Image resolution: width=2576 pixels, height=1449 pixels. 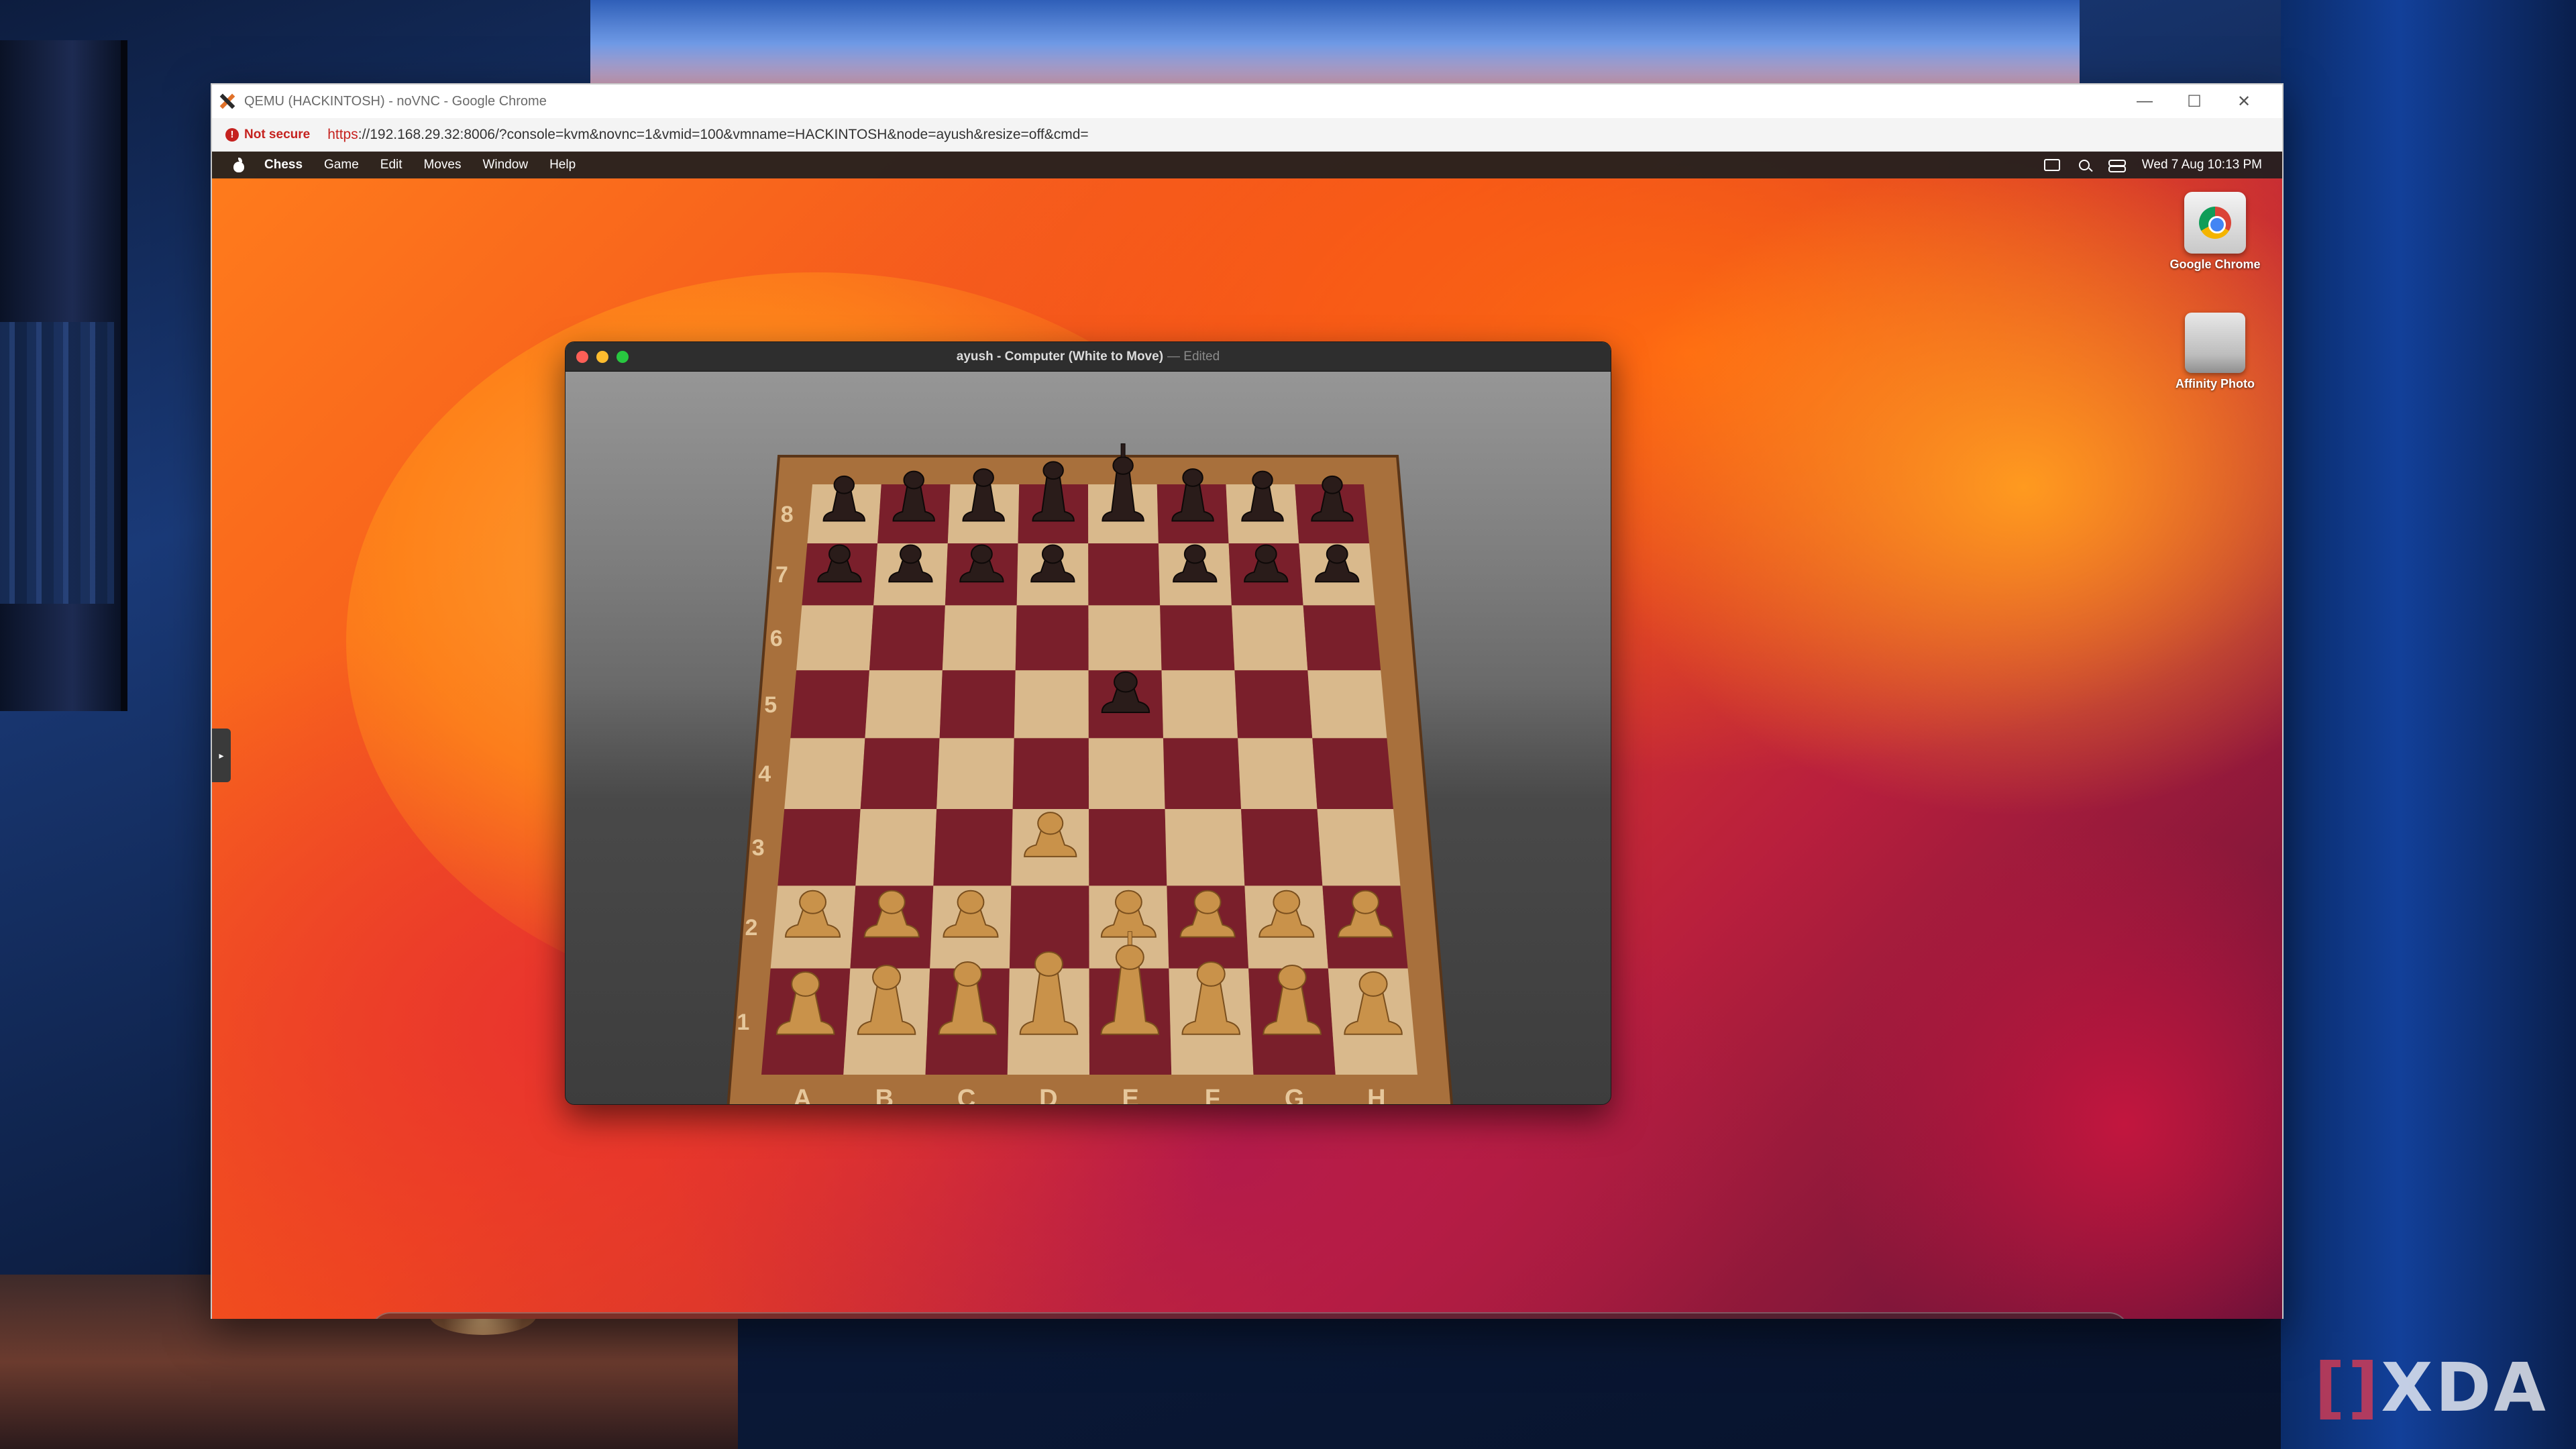 I want to click on qemu-icon, so click(x=227, y=101).